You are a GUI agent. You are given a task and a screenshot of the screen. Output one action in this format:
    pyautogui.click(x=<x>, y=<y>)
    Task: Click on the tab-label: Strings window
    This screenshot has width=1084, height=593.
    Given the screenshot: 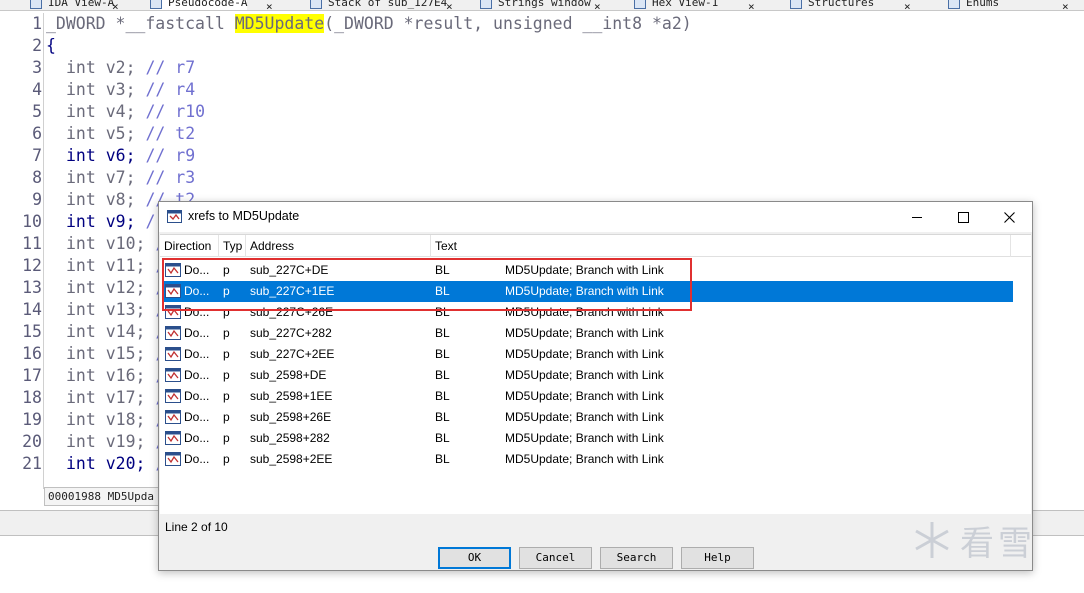 What is the action you would take?
    pyautogui.click(x=544, y=4)
    